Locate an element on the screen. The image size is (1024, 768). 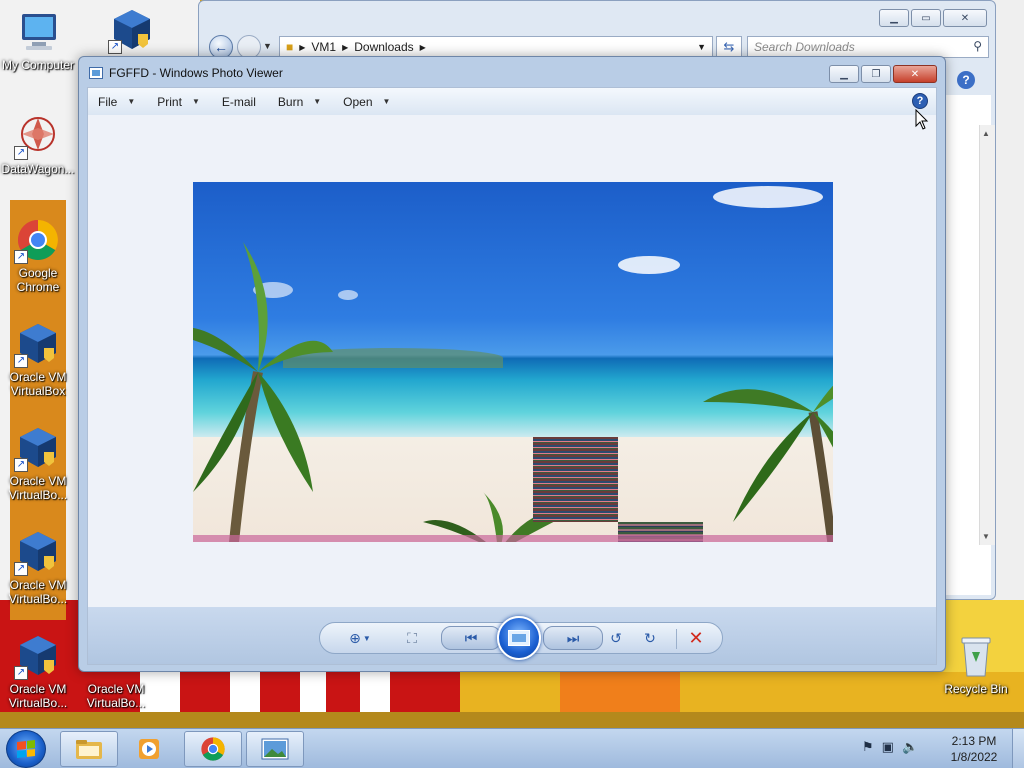
scroll-up-icon: ▲ is located at coordinates (986, 133).